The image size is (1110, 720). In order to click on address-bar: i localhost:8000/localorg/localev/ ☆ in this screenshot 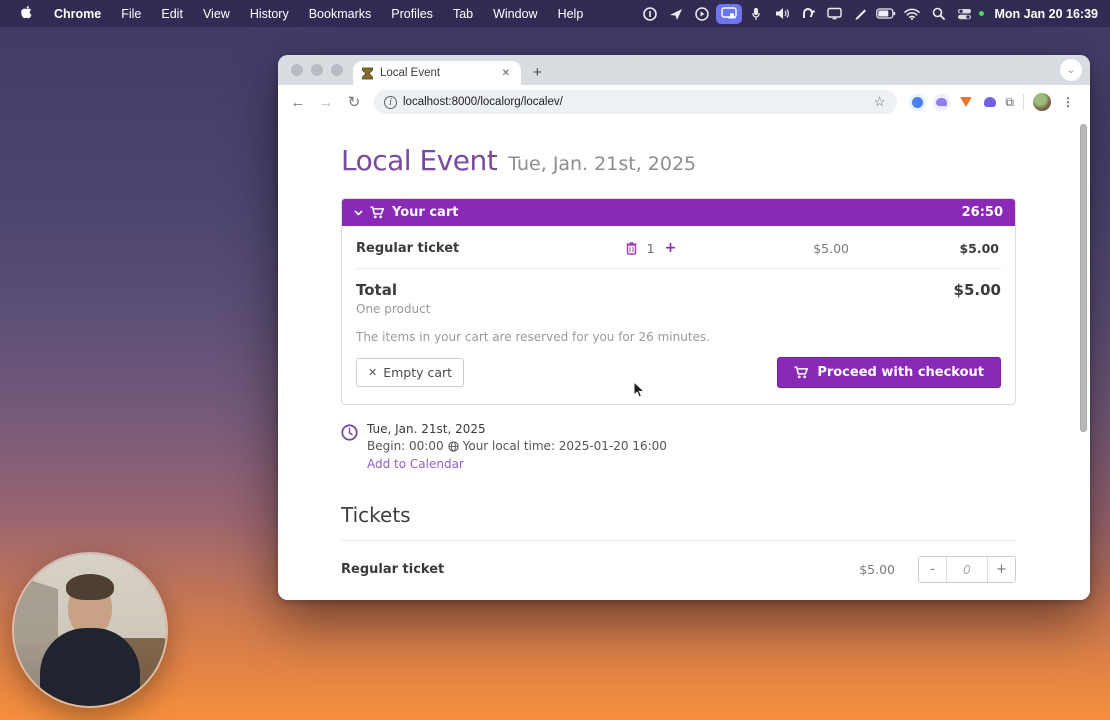, I will do `click(636, 102)`.